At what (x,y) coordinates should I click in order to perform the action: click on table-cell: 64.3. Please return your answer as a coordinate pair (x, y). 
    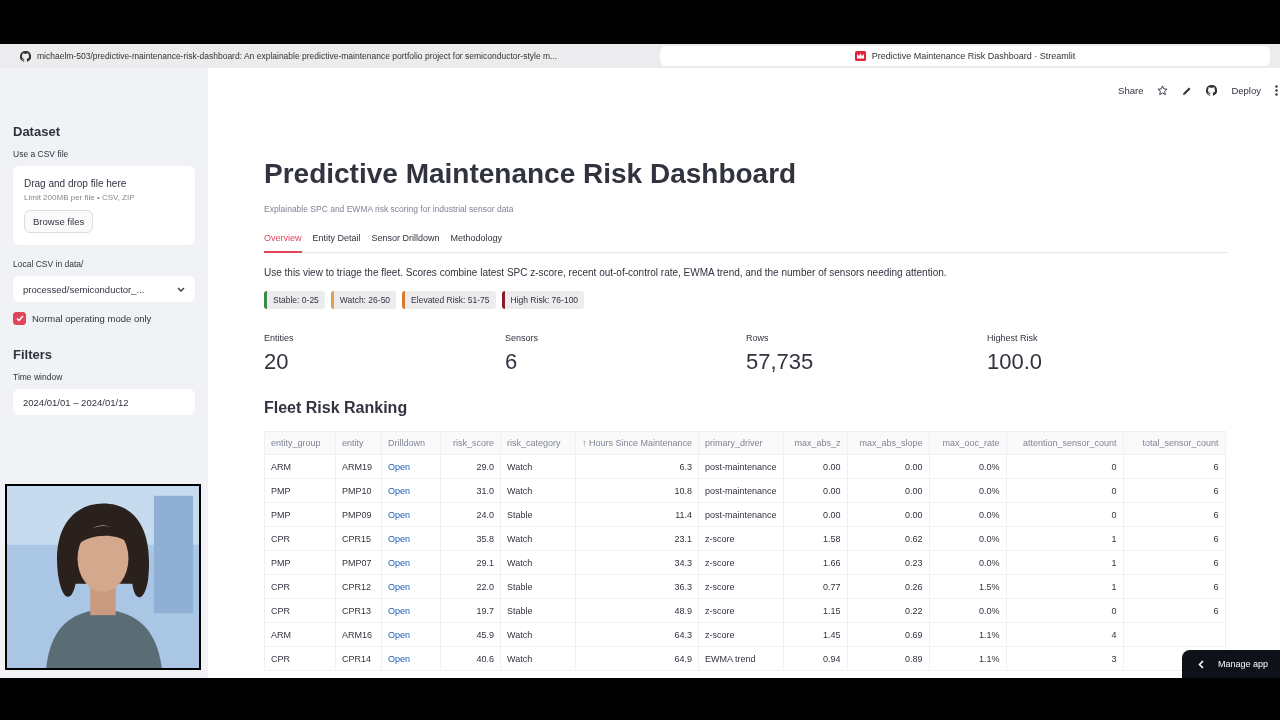
    Looking at the image, I should click on (637, 634).